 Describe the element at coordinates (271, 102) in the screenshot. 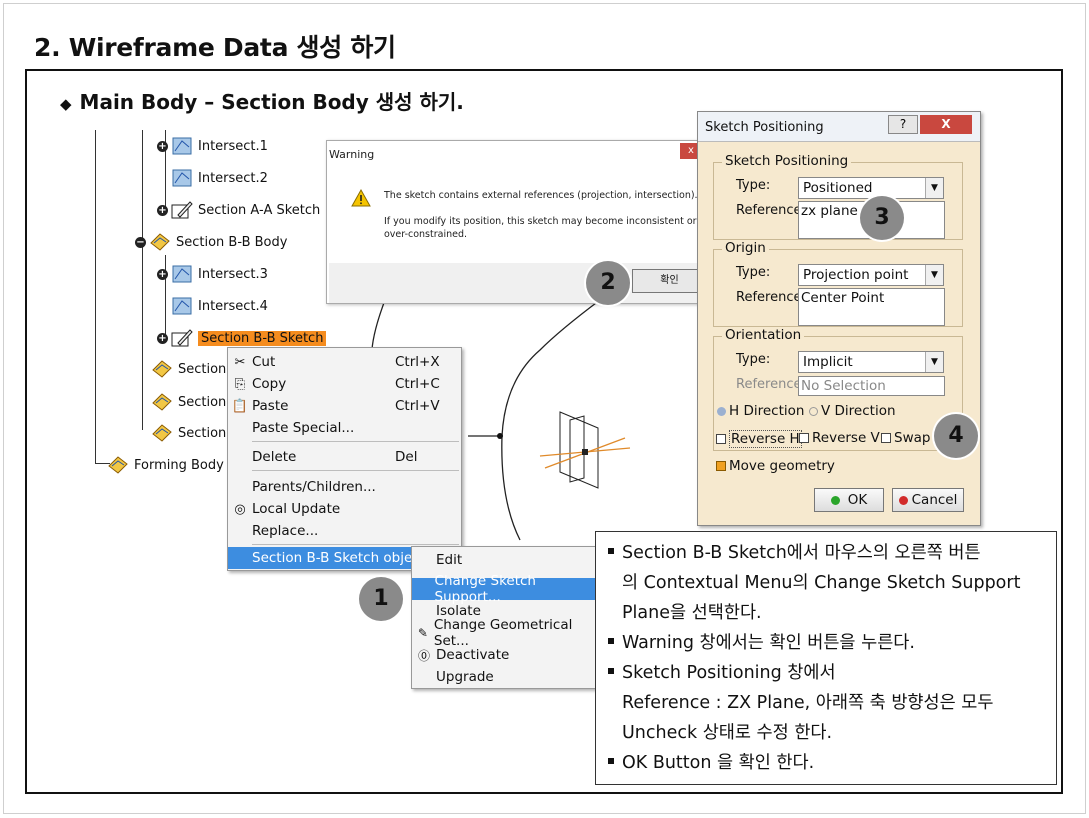

I see `subtitle-text: Main Body – Section Body 생성 하기.` at that location.